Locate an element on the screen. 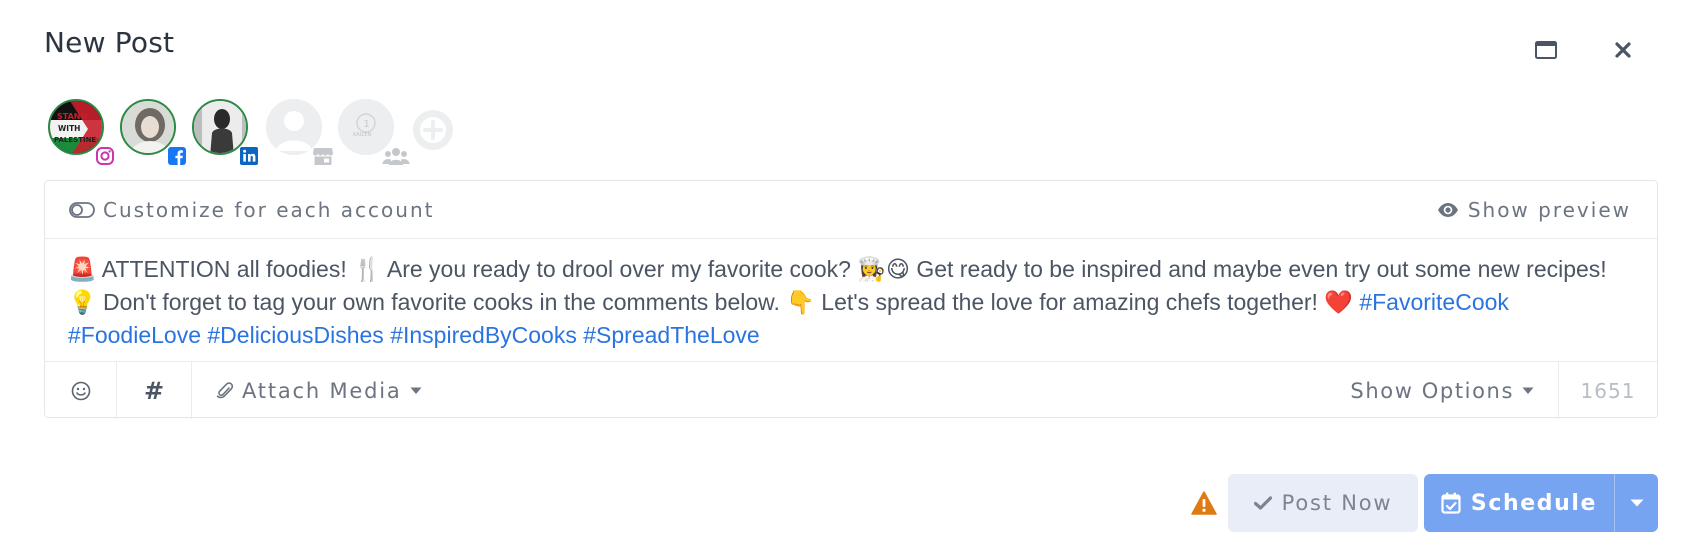 This screenshot has width=1698, height=557. instagram-badge is located at coordinates (105, 156).